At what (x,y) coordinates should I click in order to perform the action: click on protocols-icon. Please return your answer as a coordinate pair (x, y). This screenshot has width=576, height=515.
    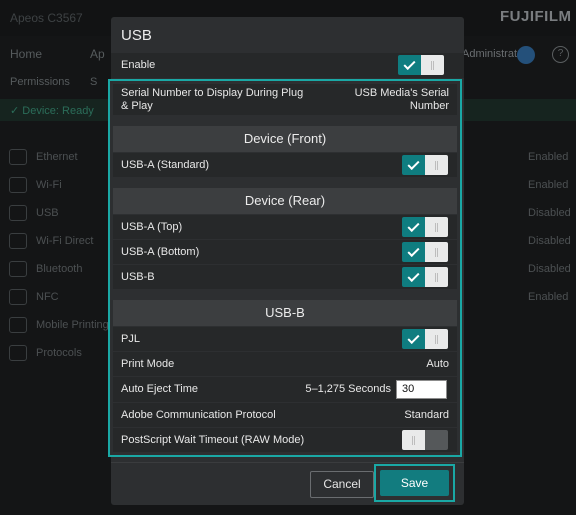
    Looking at the image, I should click on (18, 353).